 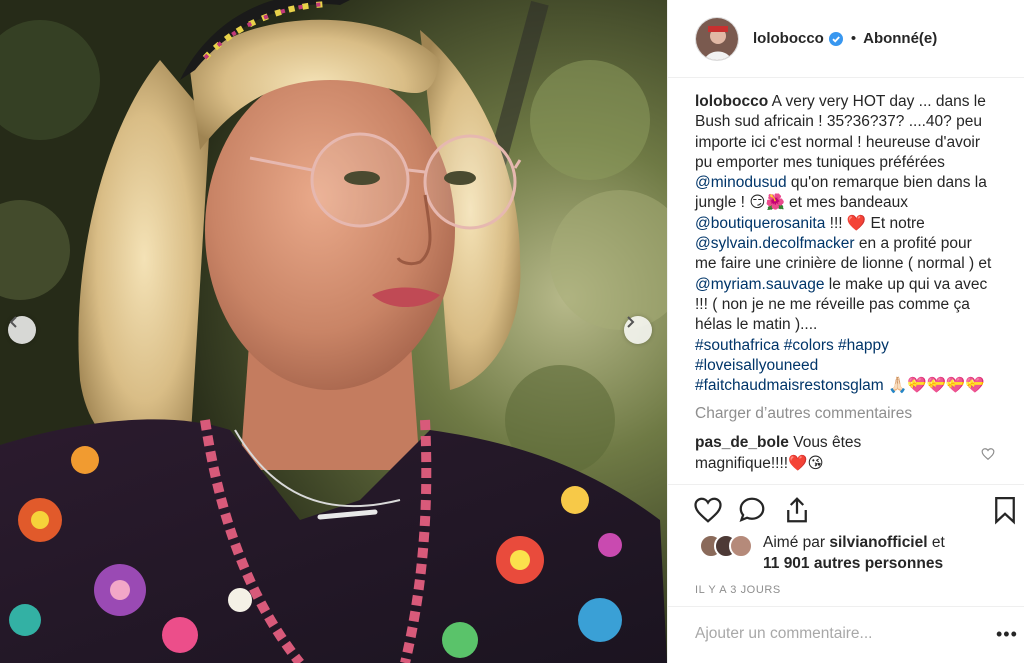 I want to click on mention-link: @myriam.sauvage, so click(x=759, y=284).